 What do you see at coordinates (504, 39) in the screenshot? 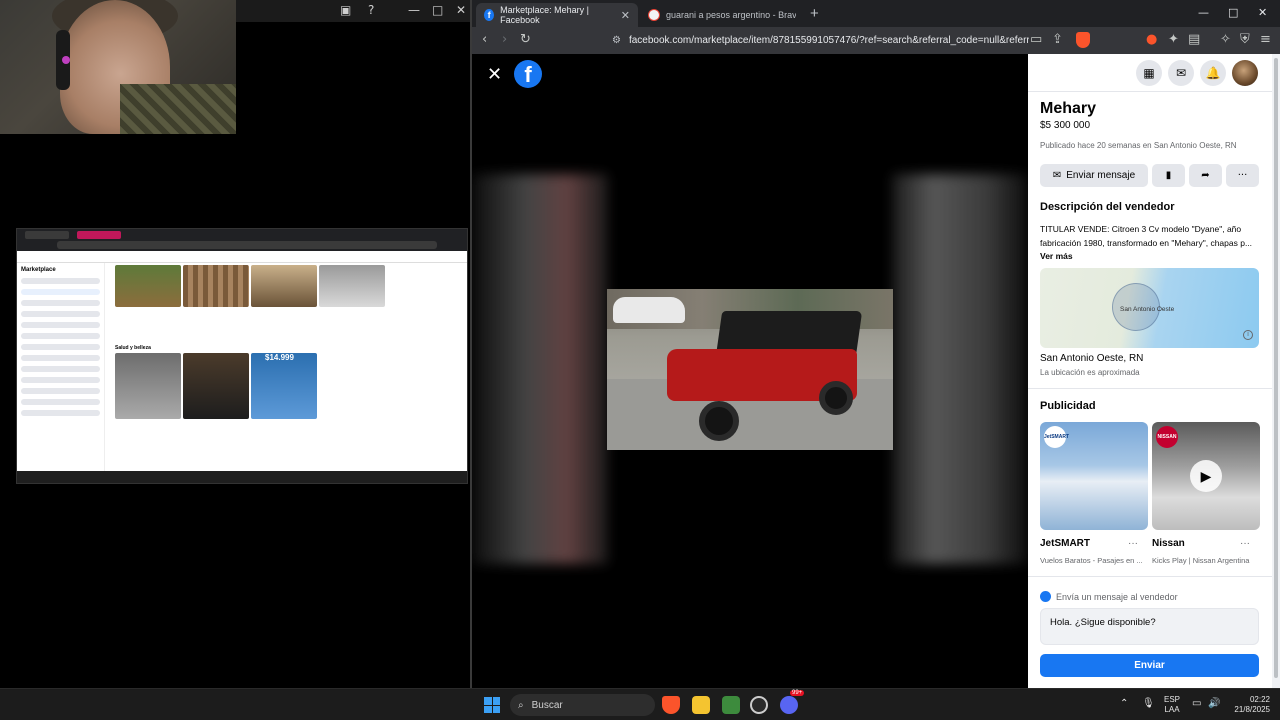
I see `forward-icon: ›` at bounding box center [504, 39].